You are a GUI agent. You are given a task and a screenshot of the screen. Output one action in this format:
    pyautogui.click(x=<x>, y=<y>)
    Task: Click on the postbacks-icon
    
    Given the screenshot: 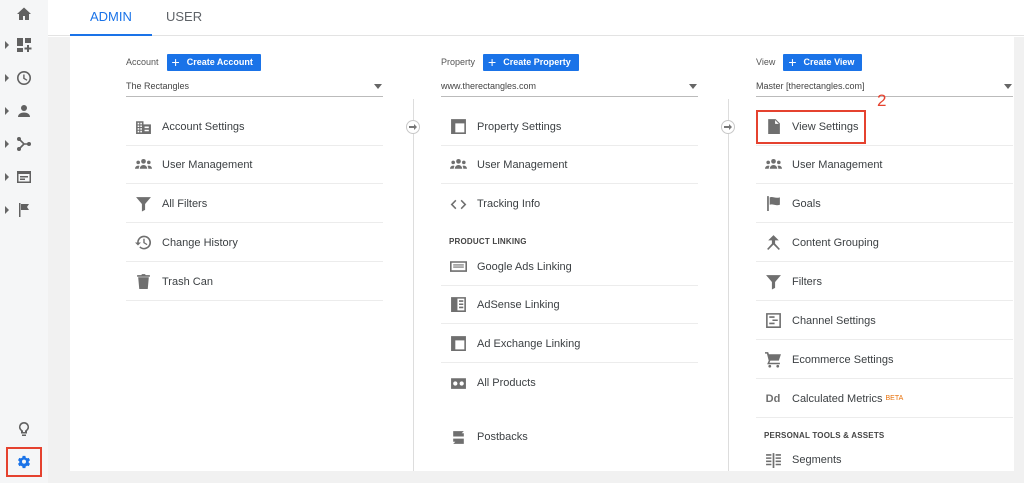 What is the action you would take?
    pyautogui.click(x=458, y=437)
    